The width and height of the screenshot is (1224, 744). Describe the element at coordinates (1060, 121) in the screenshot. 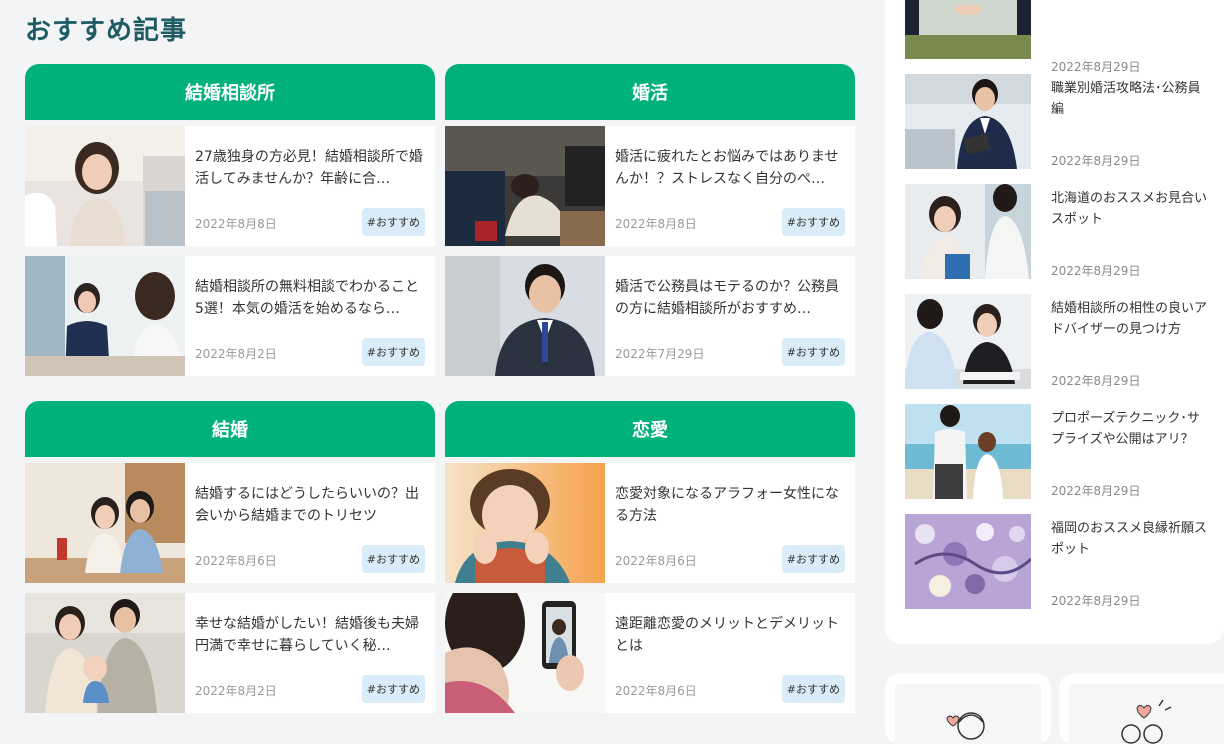

I see `sidebar-article: 職業別婚活攻略法･公務員編 2022年8月29日` at that location.